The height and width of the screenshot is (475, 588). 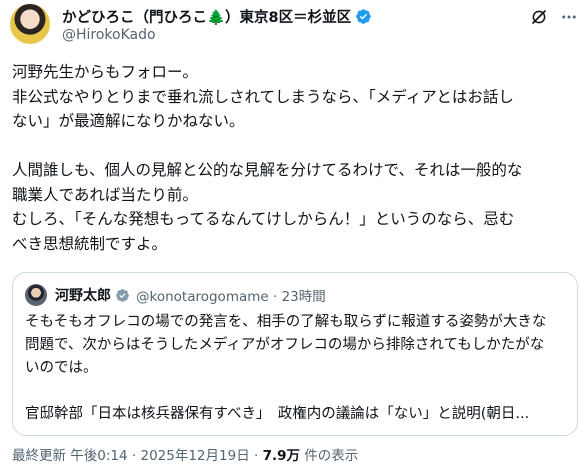 What do you see at coordinates (231, 297) in the screenshot?
I see `quoted-handle-time: @konotarogomame · 23時間` at bounding box center [231, 297].